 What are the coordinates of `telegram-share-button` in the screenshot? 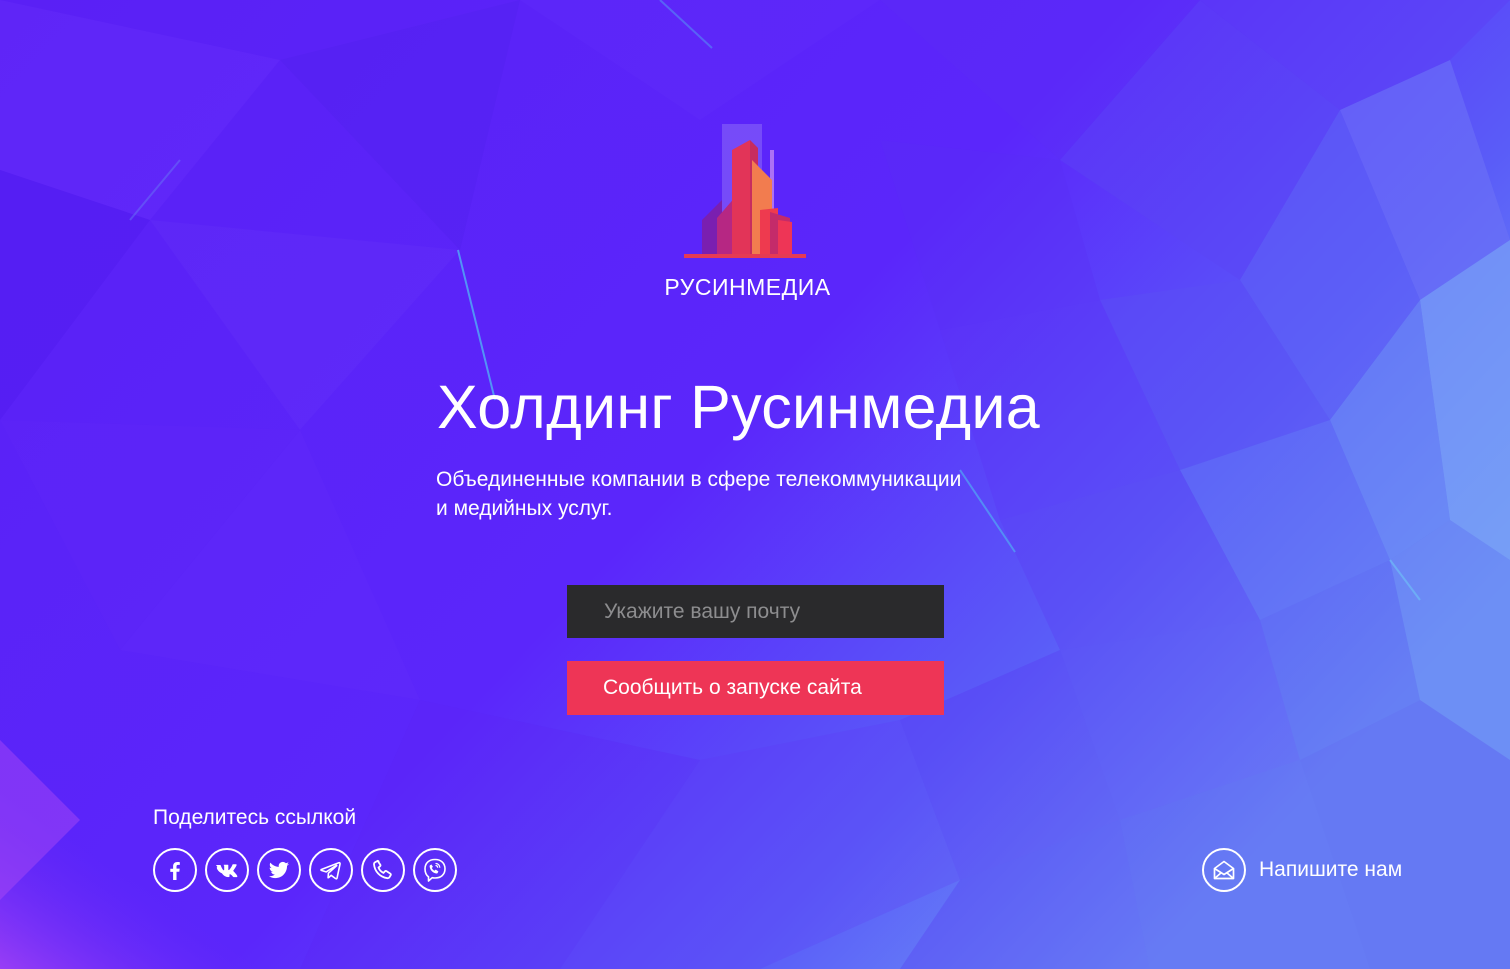 It's located at (331, 870).